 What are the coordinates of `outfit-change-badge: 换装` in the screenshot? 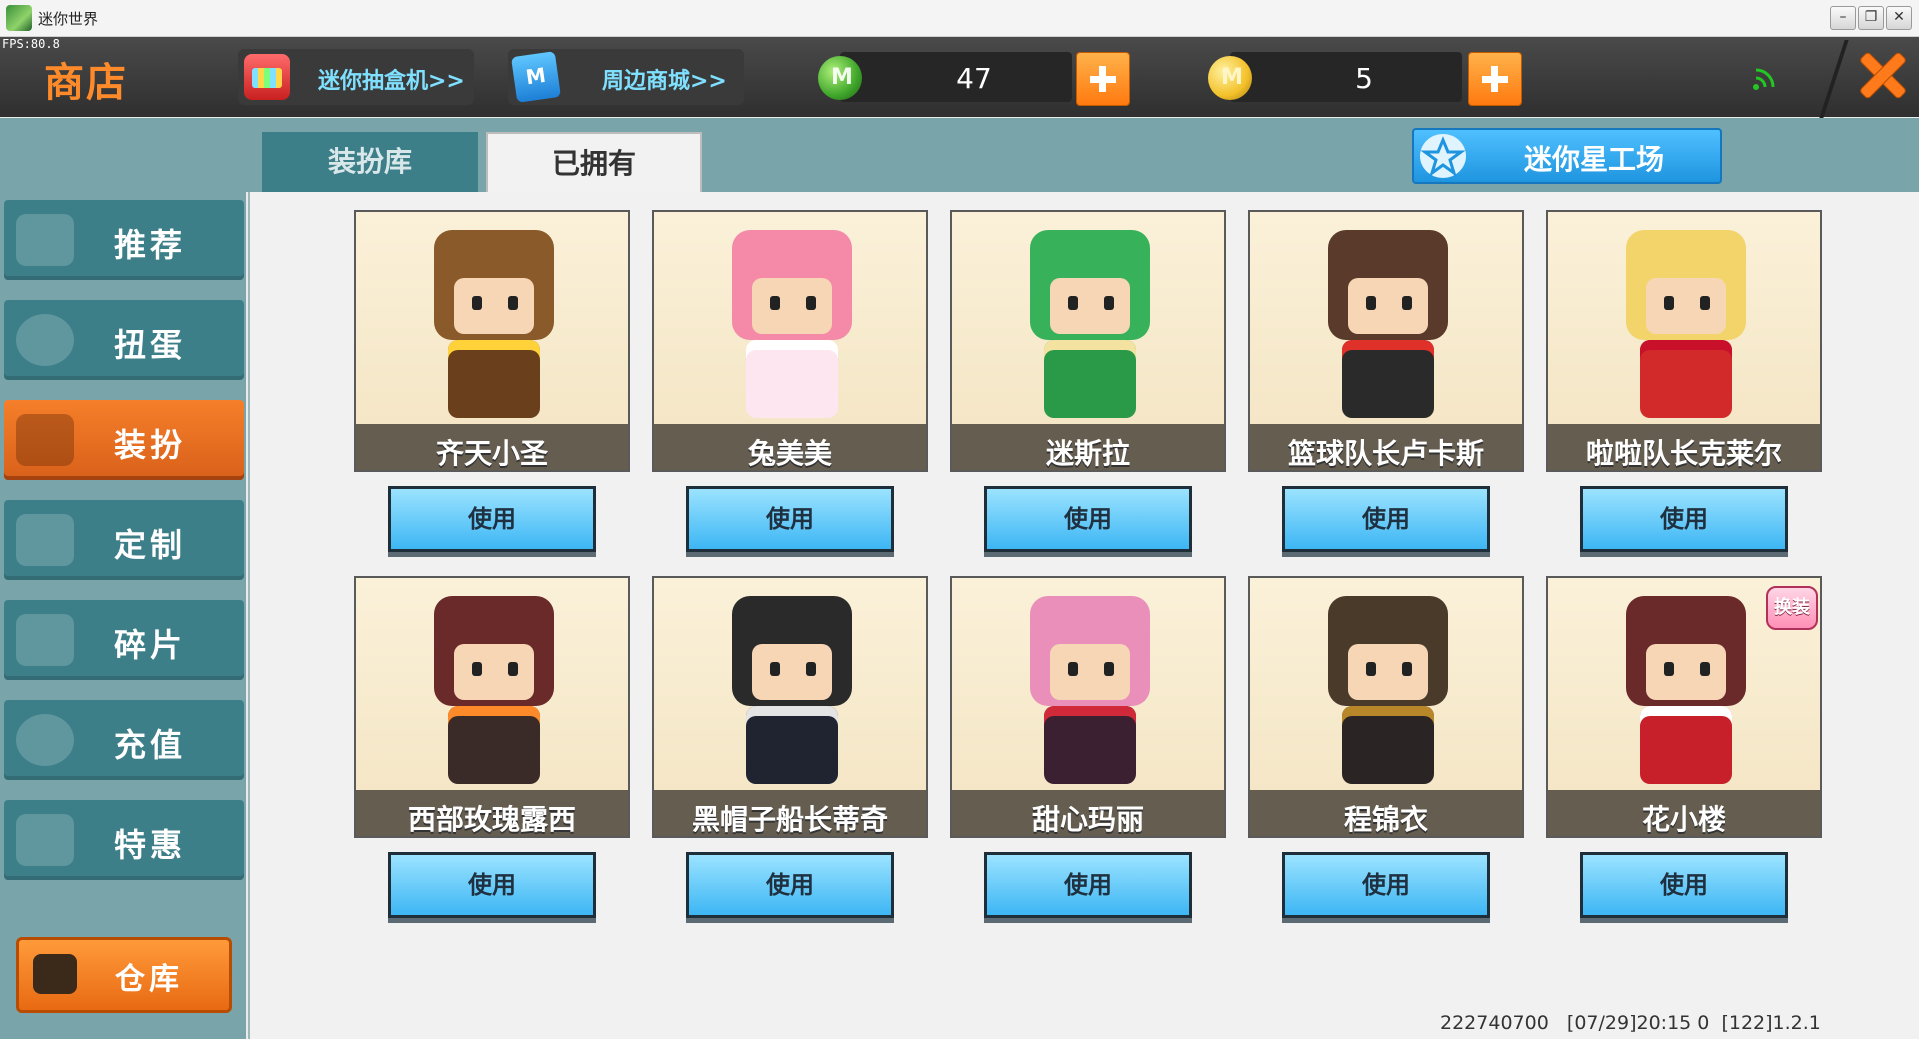 It's located at (1792, 608).